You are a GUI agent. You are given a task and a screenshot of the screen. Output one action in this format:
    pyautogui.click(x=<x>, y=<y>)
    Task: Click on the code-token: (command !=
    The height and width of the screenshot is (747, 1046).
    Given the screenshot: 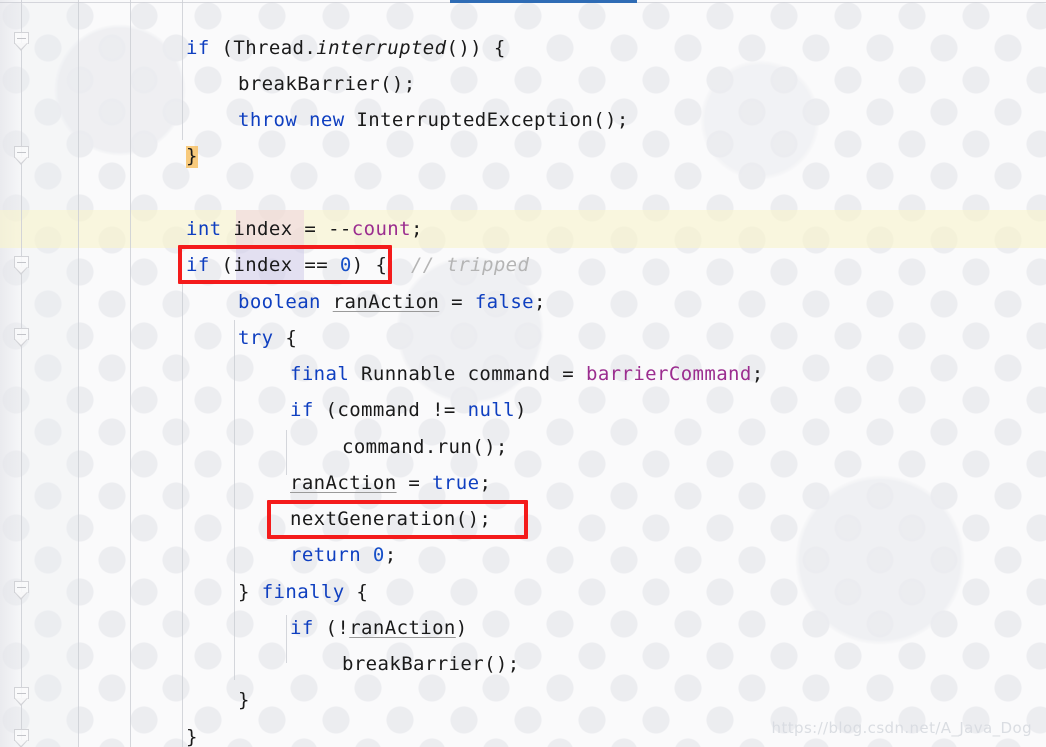 What is the action you would take?
    pyautogui.click(x=390, y=410)
    